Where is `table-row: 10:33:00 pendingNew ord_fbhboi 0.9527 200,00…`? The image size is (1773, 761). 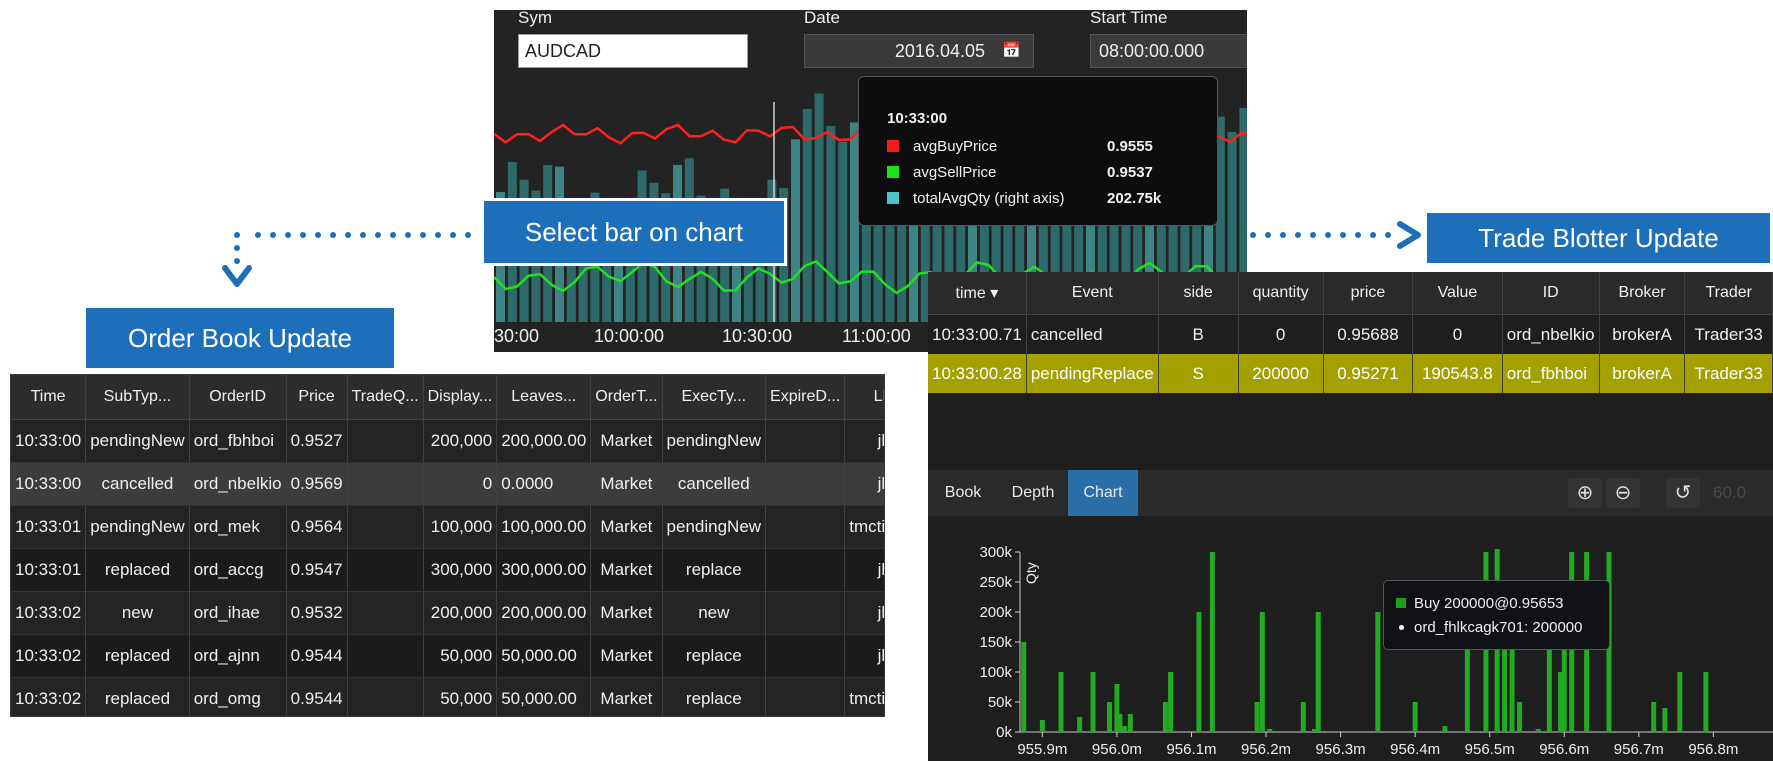
table-row: 10:33:00 pendingNew ord_fbhboi 0.9527 200,00… is located at coordinates (447, 441).